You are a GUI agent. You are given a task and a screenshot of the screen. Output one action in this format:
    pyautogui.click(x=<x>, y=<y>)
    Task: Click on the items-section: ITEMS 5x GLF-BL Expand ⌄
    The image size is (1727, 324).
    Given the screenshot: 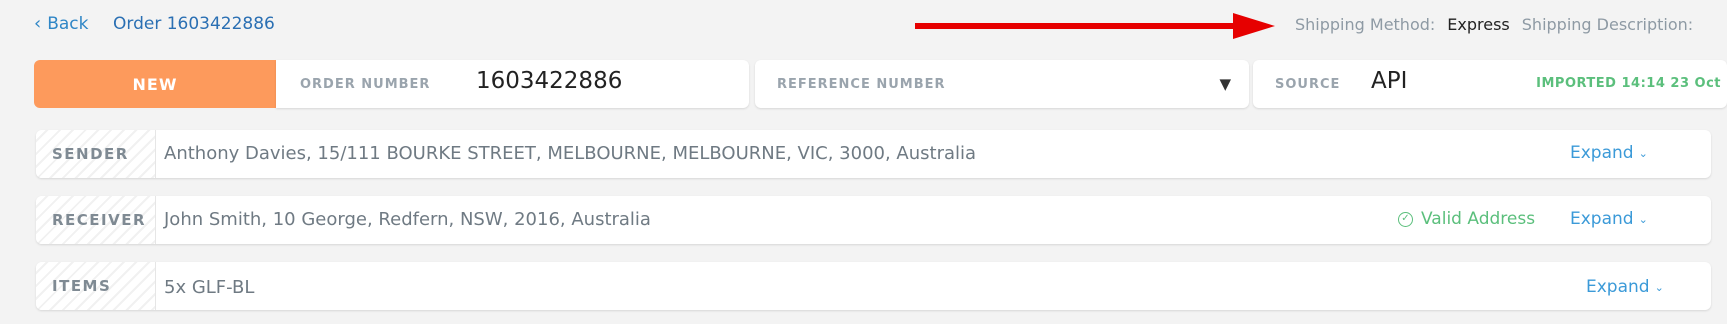 What is the action you would take?
    pyautogui.click(x=873, y=286)
    